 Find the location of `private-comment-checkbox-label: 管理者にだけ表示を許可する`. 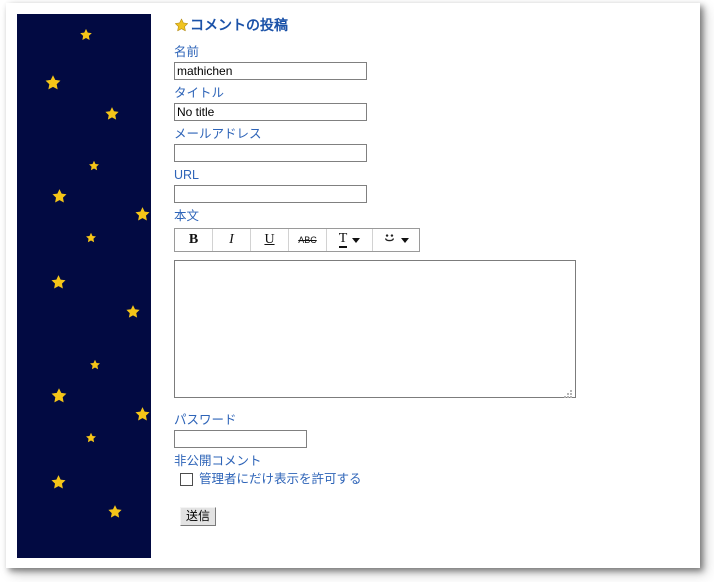

private-comment-checkbox-label: 管理者にだけ表示を許可する is located at coordinates (280, 479).